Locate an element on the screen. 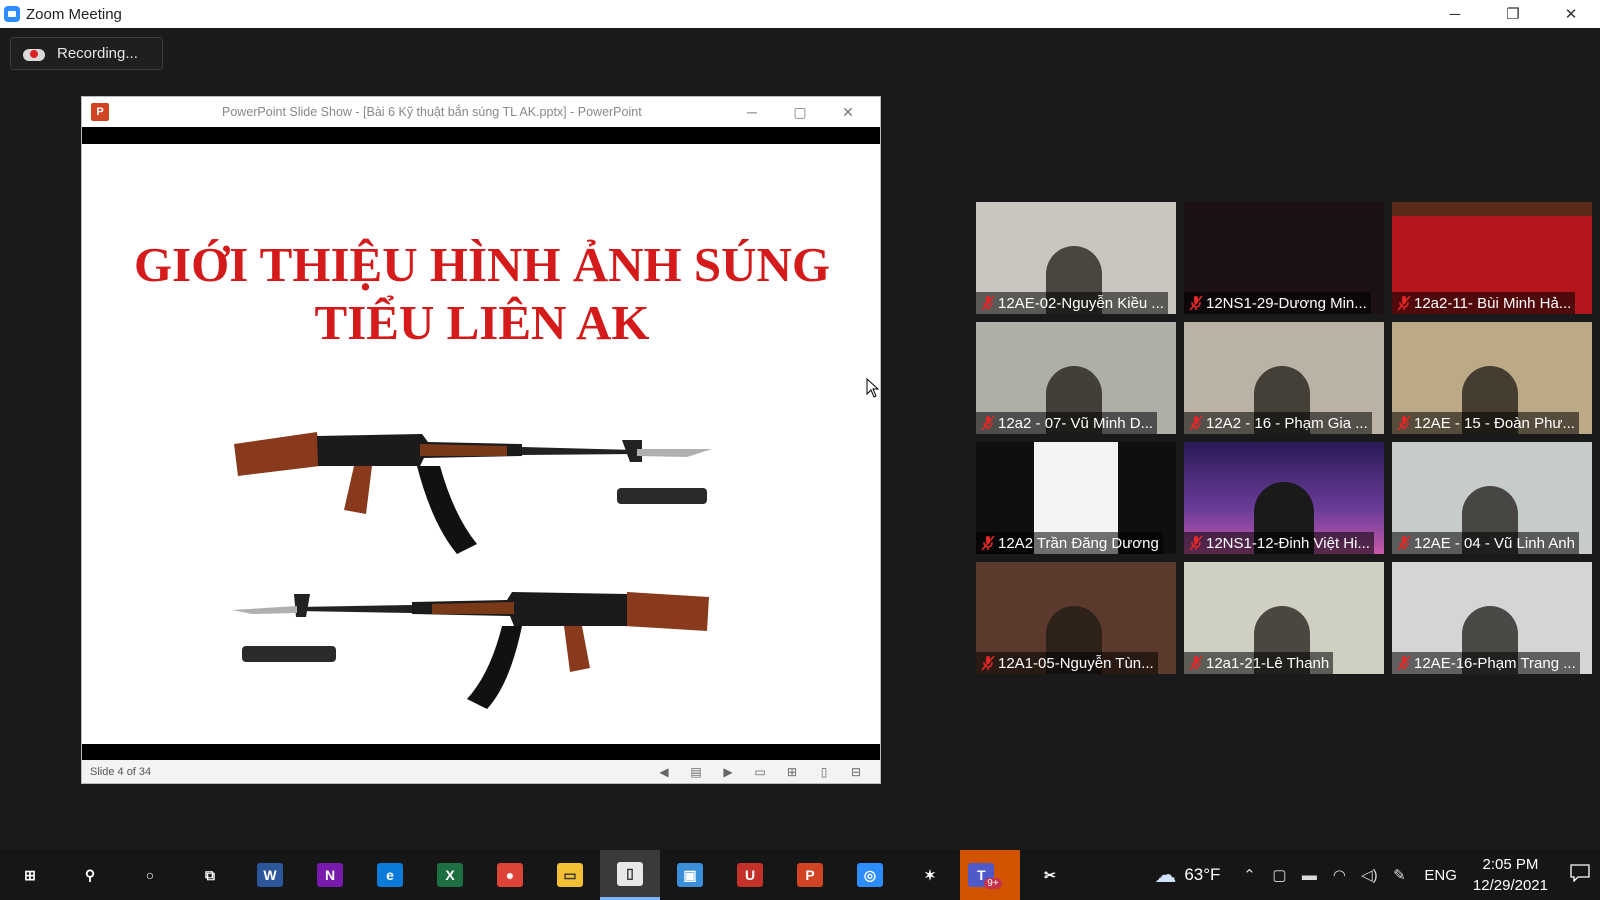 This screenshot has height=900, width=1600. onenote-icon: N is located at coordinates (330, 875).